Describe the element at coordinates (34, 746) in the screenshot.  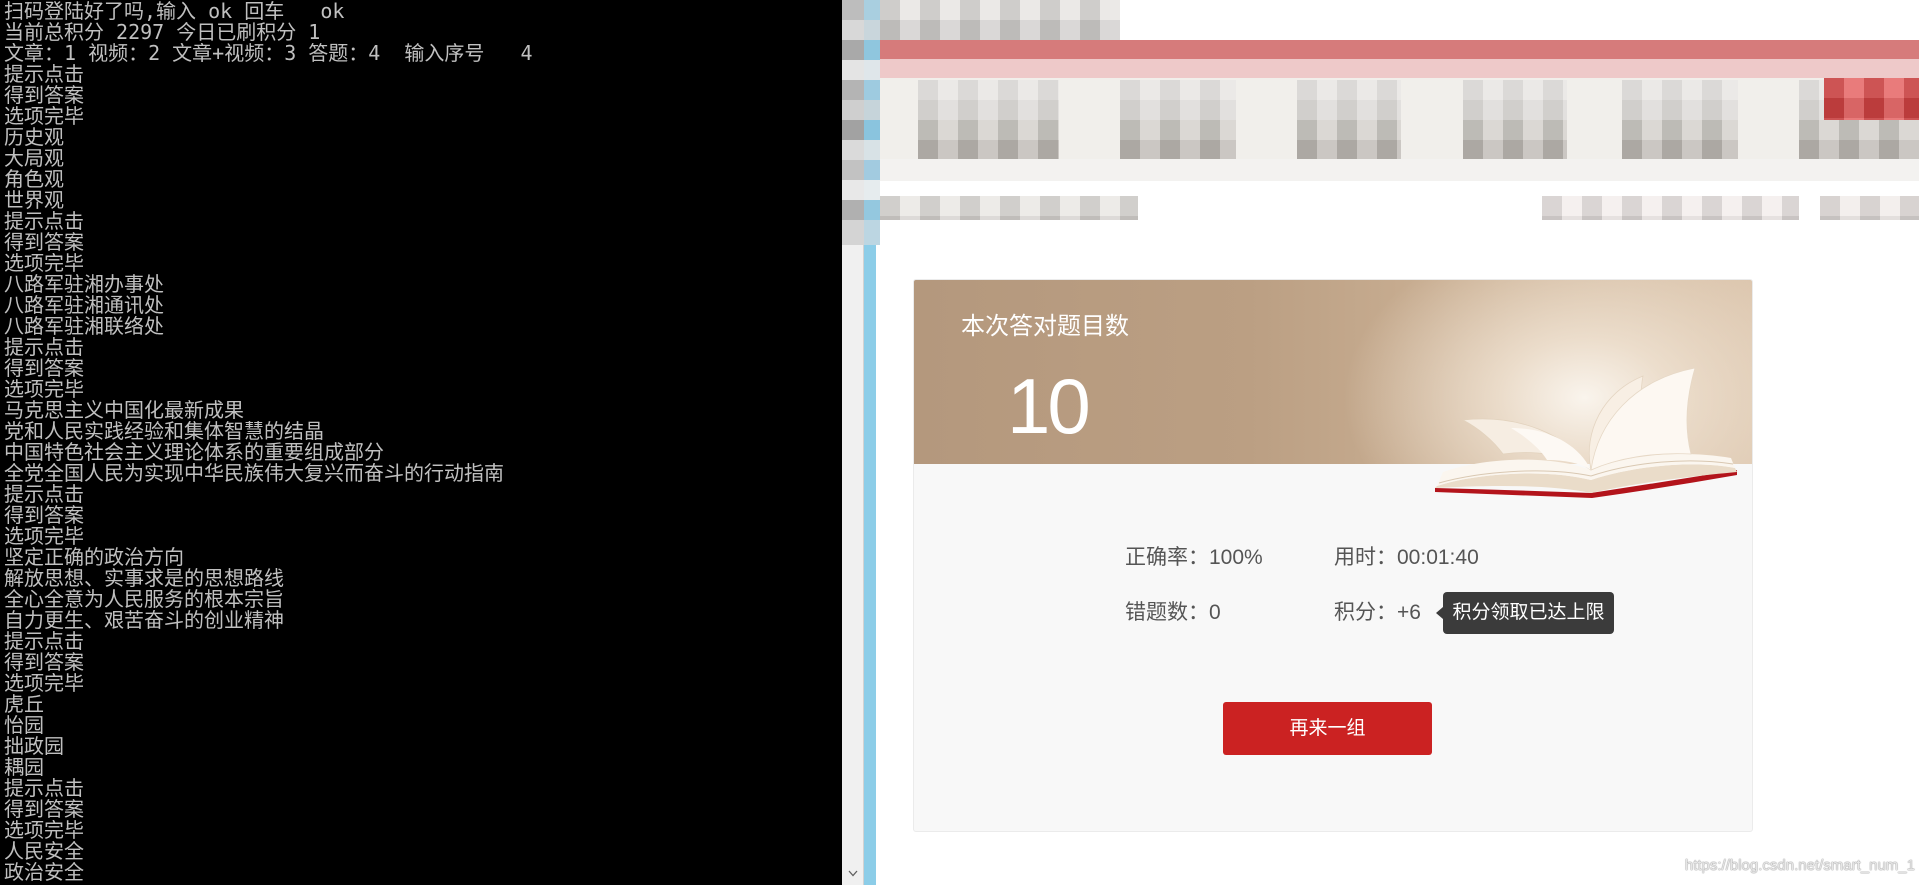
I see `console-line: 拙政园` at that location.